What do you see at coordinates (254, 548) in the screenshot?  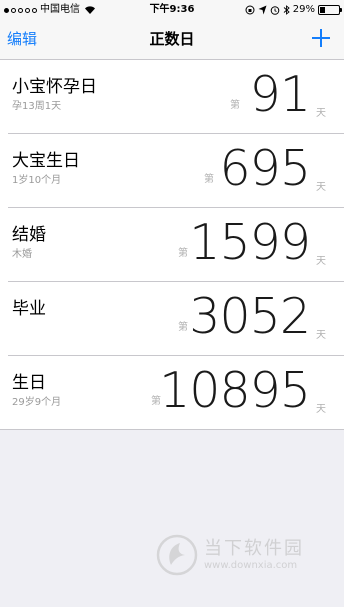 I see `watermark-name: 当下软件园` at bounding box center [254, 548].